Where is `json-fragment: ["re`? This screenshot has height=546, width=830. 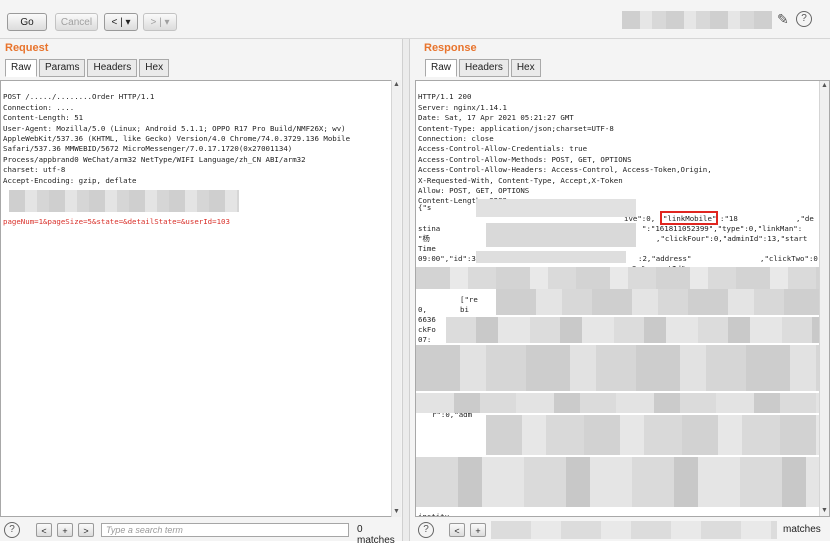 json-fragment: ["re is located at coordinates (469, 299).